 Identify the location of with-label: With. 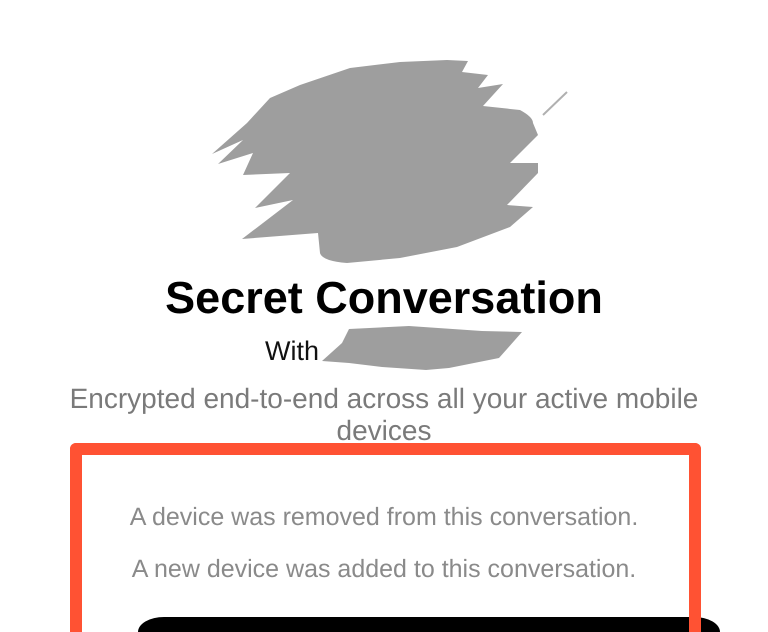
(292, 351).